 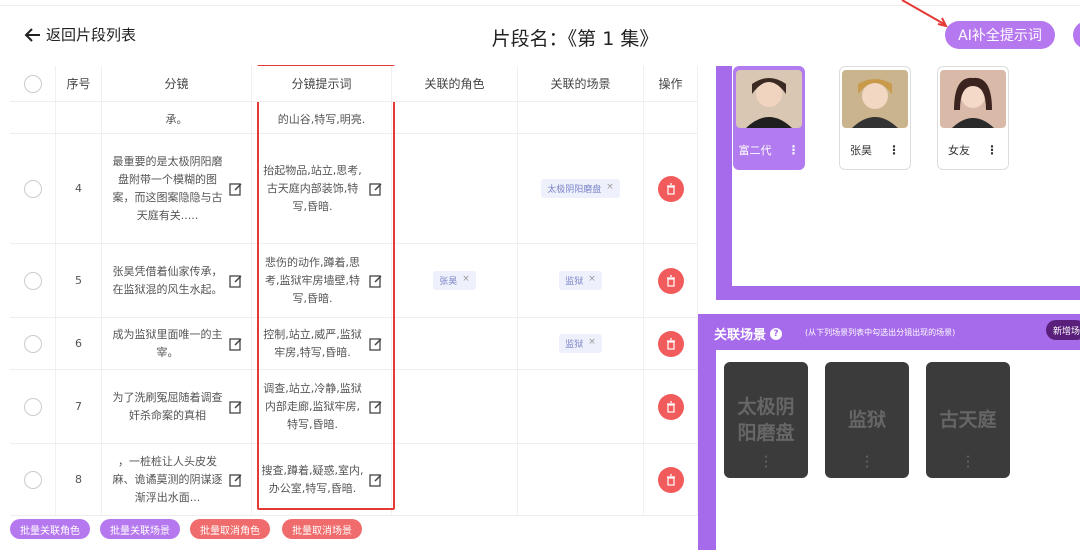 I want to click on scene-tag: 太极阴阳磨盘 ×, so click(x=580, y=188).